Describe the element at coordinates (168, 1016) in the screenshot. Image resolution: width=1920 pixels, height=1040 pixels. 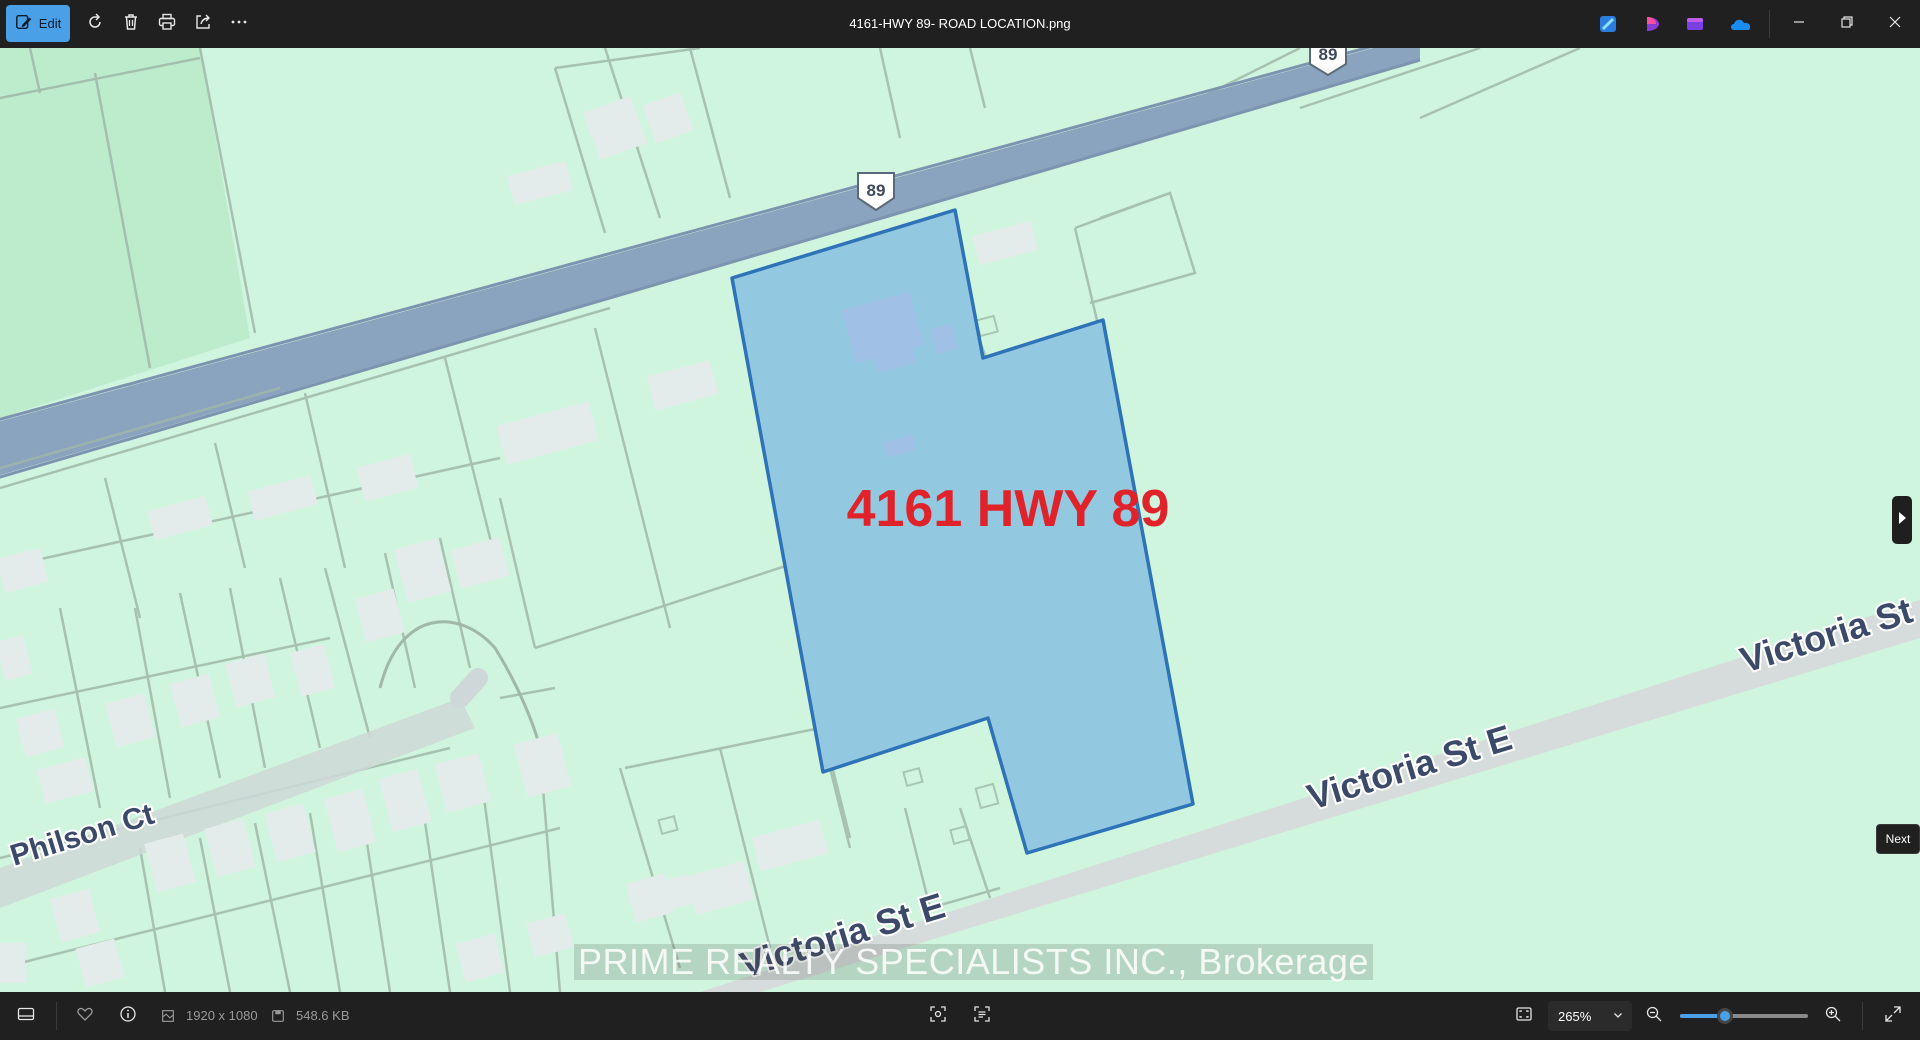
I see `dimensions-icon` at that location.